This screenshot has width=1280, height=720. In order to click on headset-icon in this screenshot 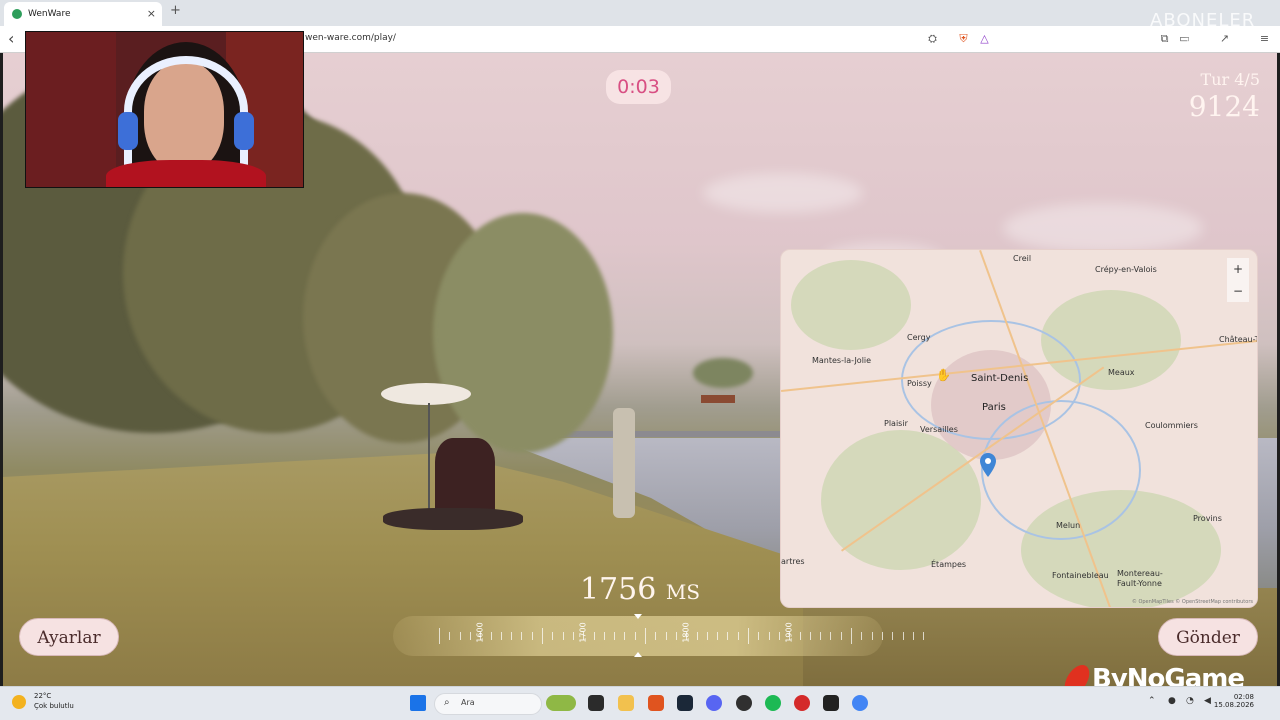, I will do `click(186, 111)`.